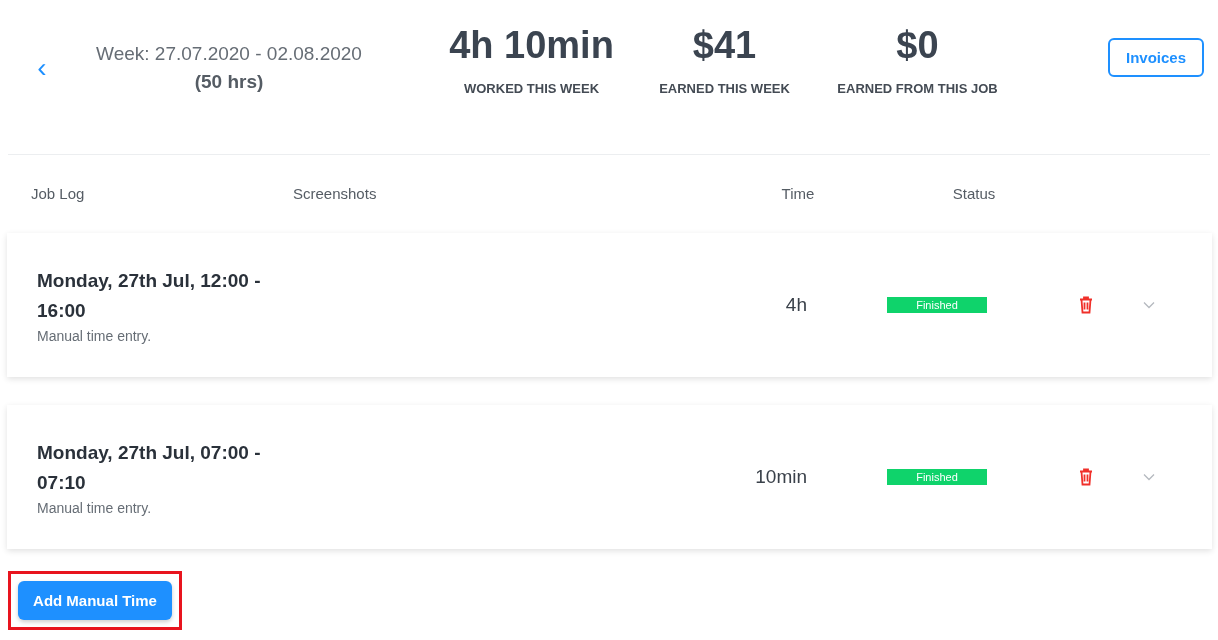  What do you see at coordinates (229, 54) in the screenshot?
I see `week-range: Week: 27.07.2020 - 02.08.2020` at bounding box center [229, 54].